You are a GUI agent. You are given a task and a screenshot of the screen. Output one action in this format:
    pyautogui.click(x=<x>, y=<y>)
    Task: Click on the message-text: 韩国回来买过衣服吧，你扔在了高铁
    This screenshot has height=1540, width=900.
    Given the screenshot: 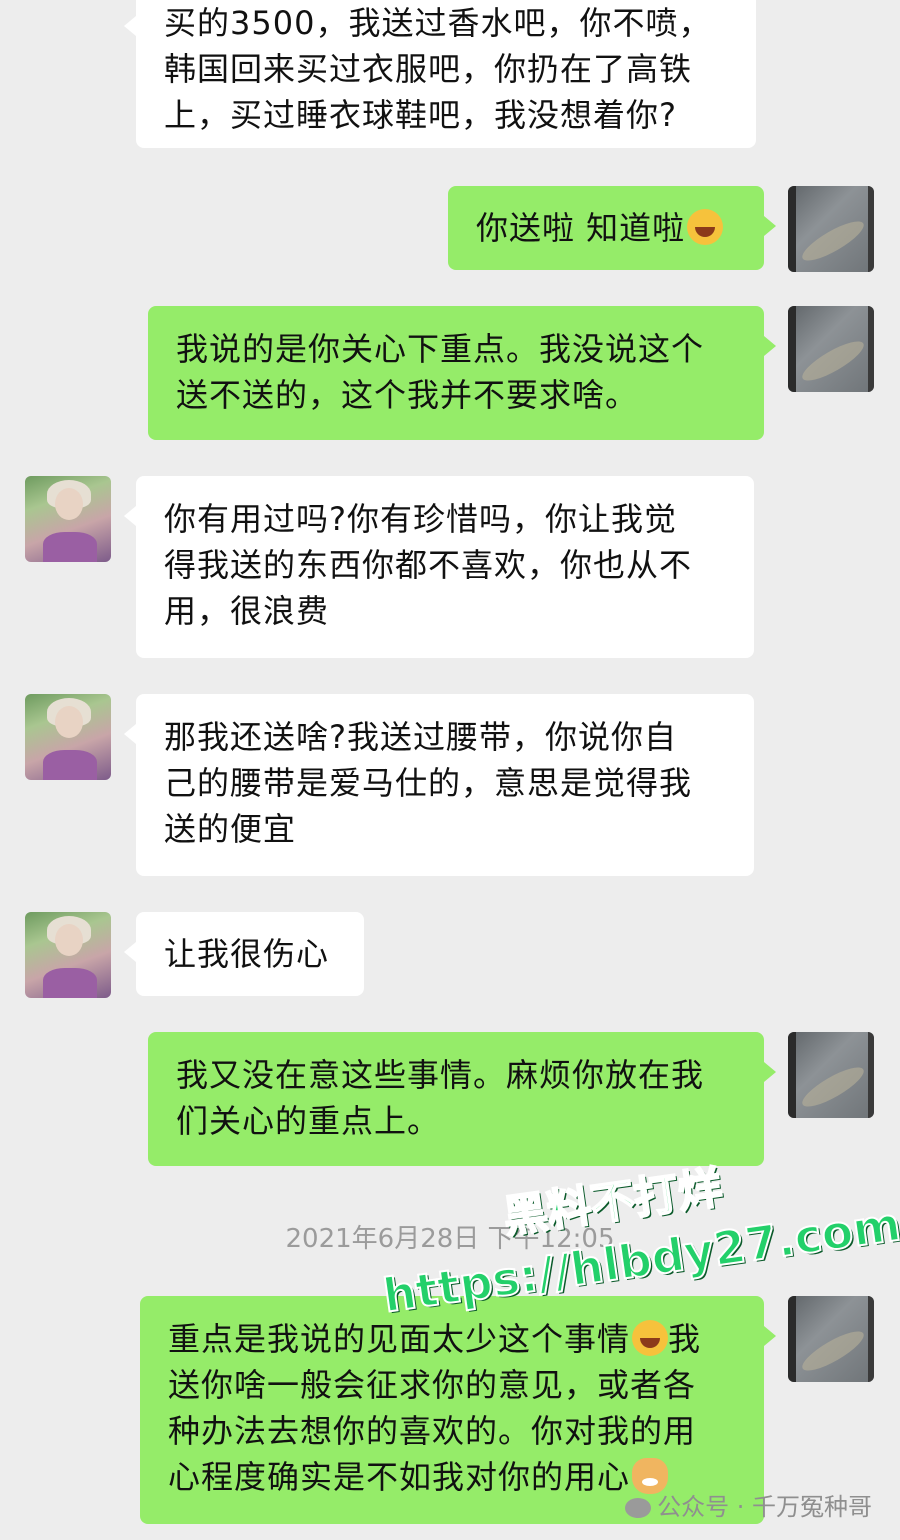 What is the action you would take?
    pyautogui.click(x=428, y=69)
    